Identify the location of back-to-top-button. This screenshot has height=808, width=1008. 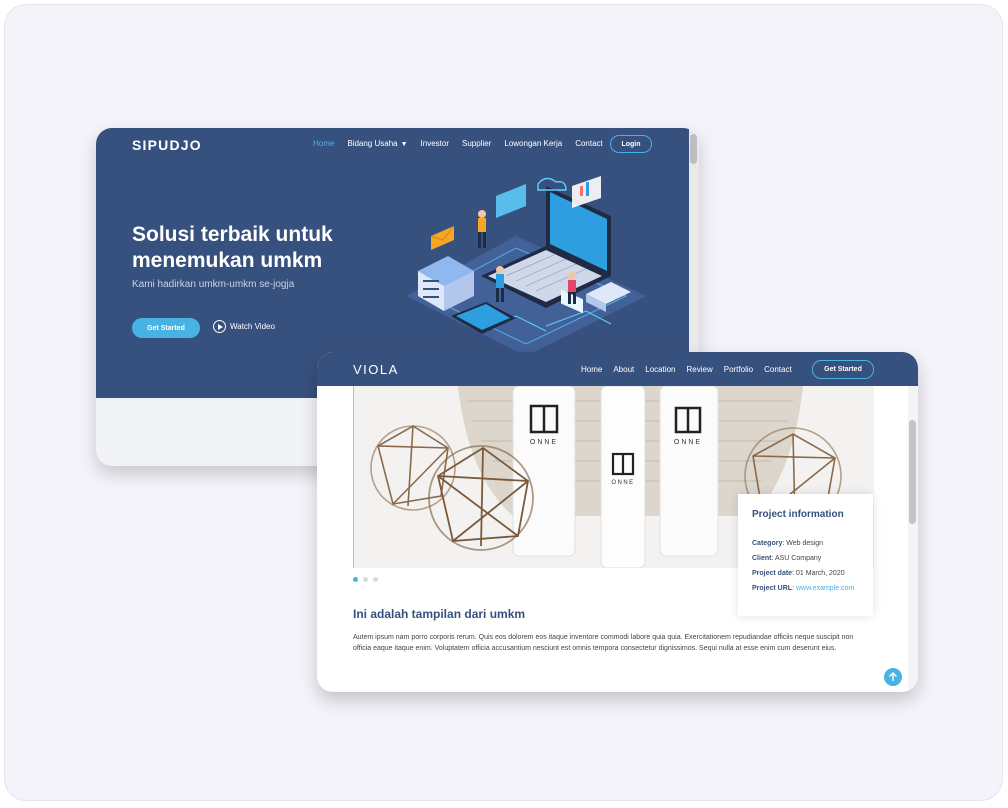
(893, 677).